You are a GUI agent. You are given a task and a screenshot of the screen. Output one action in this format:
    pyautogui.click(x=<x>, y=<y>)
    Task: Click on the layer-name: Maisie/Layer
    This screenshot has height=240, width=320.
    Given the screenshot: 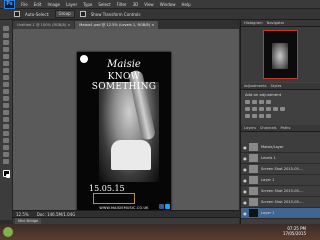 What is the action you would take?
    pyautogui.click(x=272, y=147)
    